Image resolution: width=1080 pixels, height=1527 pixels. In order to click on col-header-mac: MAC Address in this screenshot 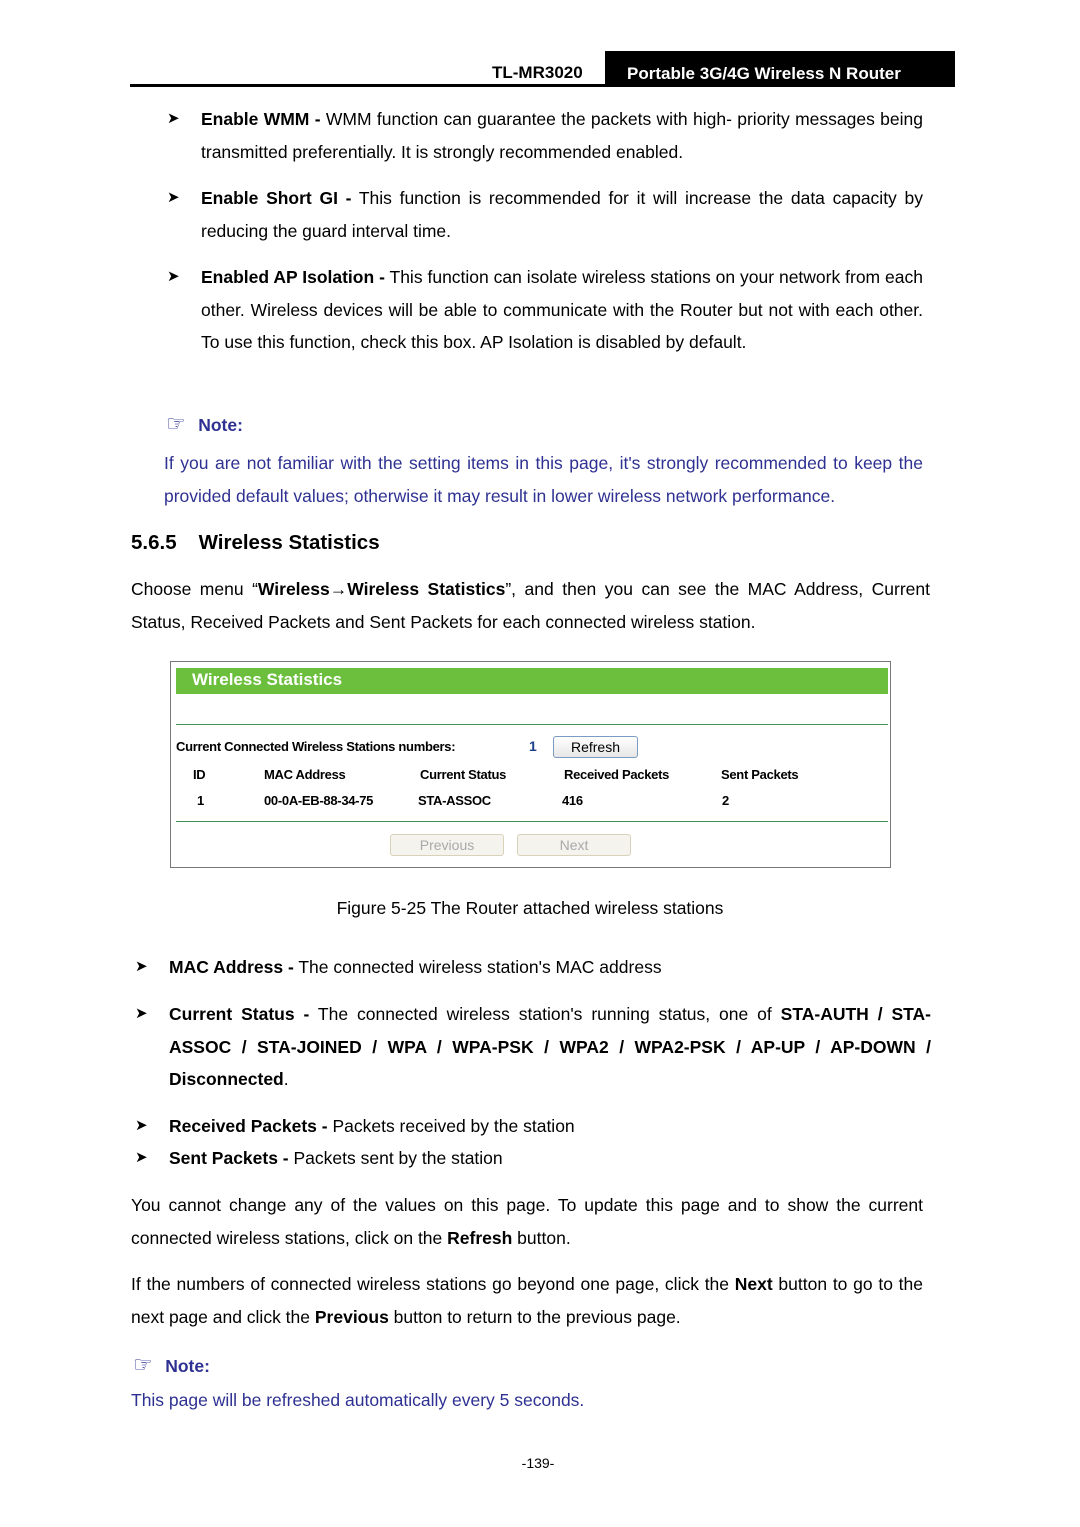, I will do `click(305, 774)`.